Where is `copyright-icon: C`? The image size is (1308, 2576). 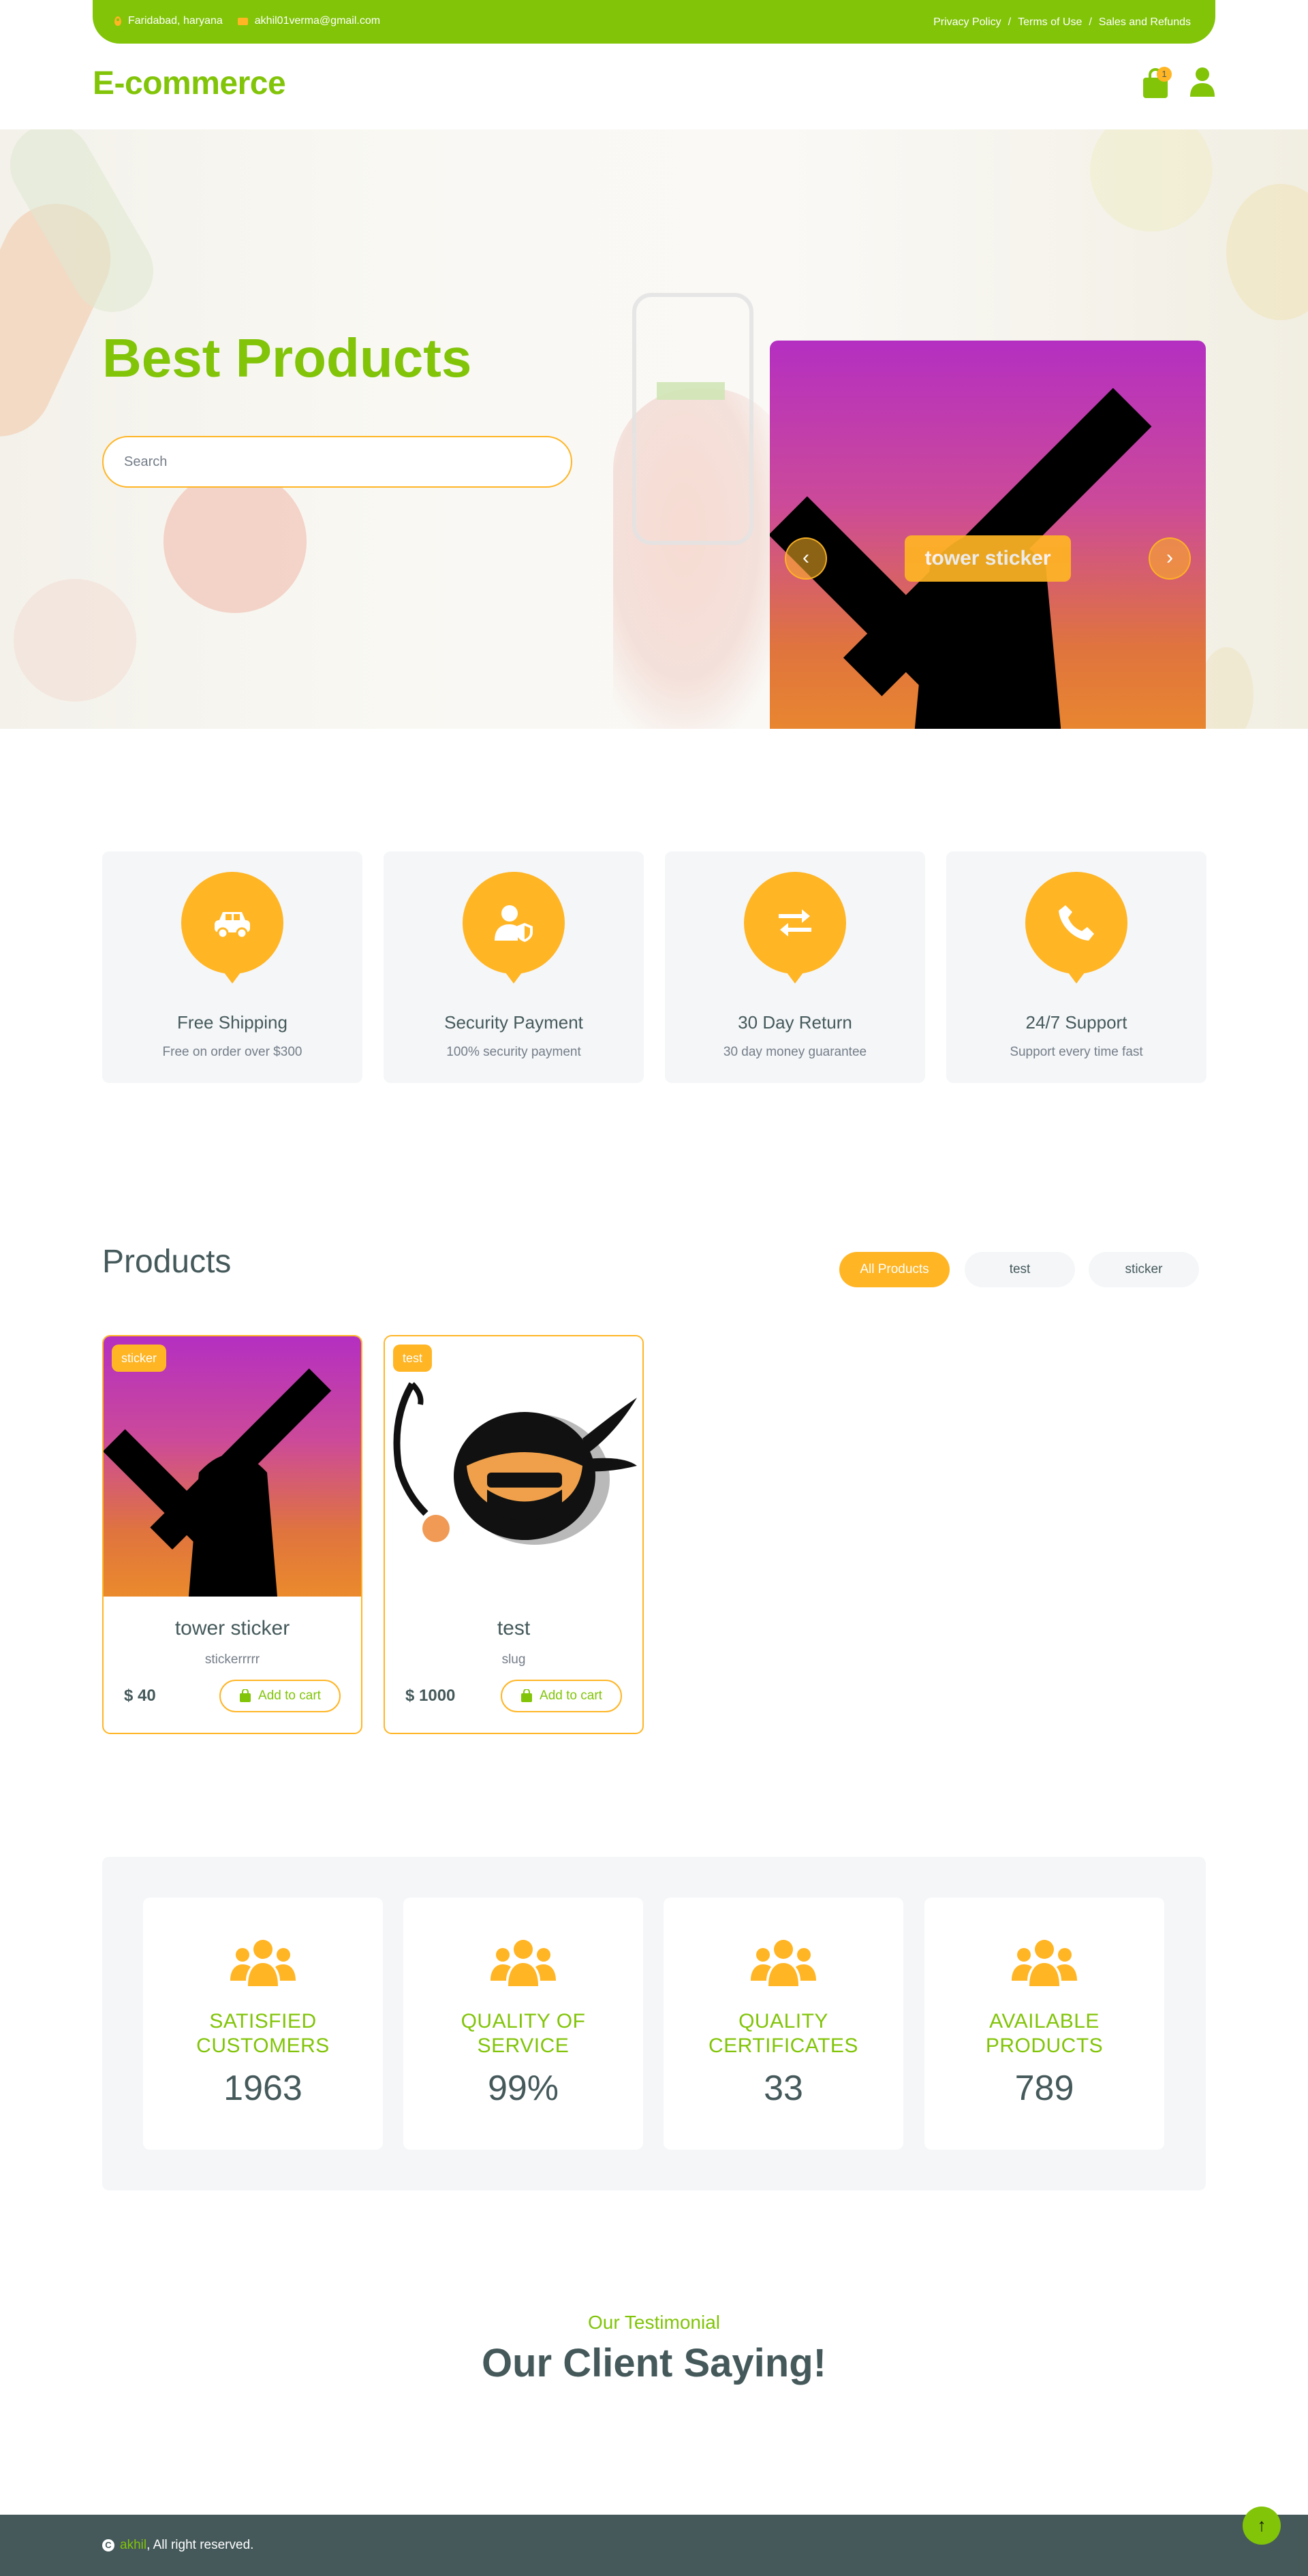 copyright-icon: C is located at coordinates (108, 2545).